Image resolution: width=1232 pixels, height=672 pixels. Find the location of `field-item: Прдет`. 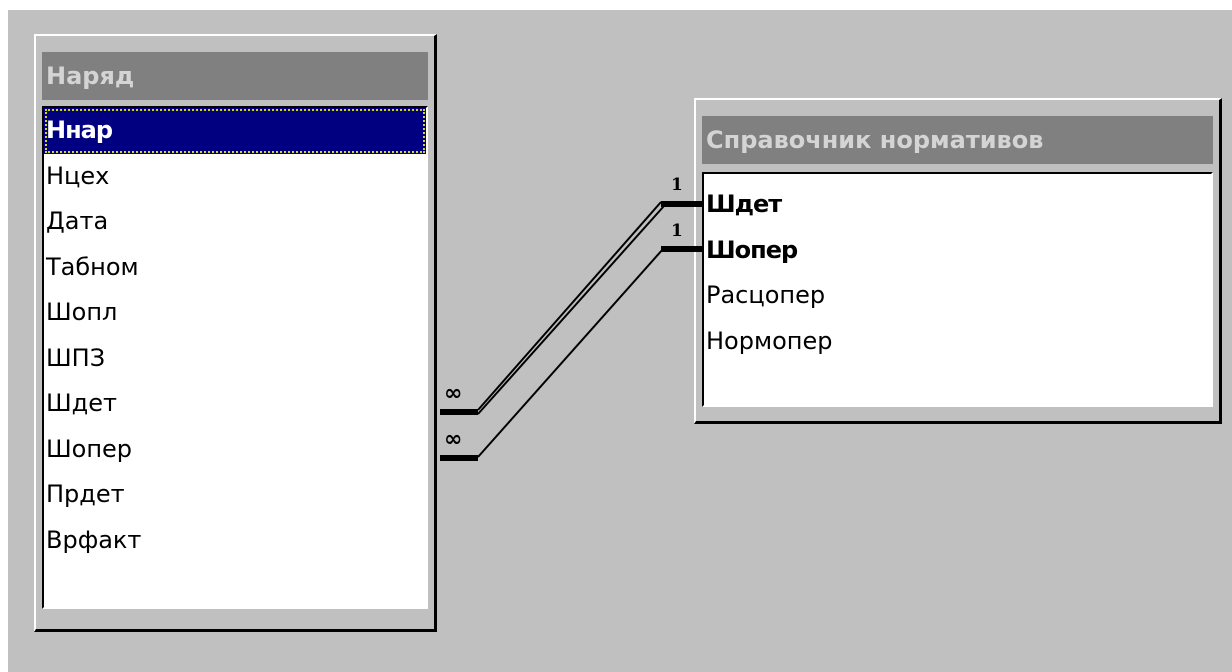

field-item: Прдет is located at coordinates (235, 495).